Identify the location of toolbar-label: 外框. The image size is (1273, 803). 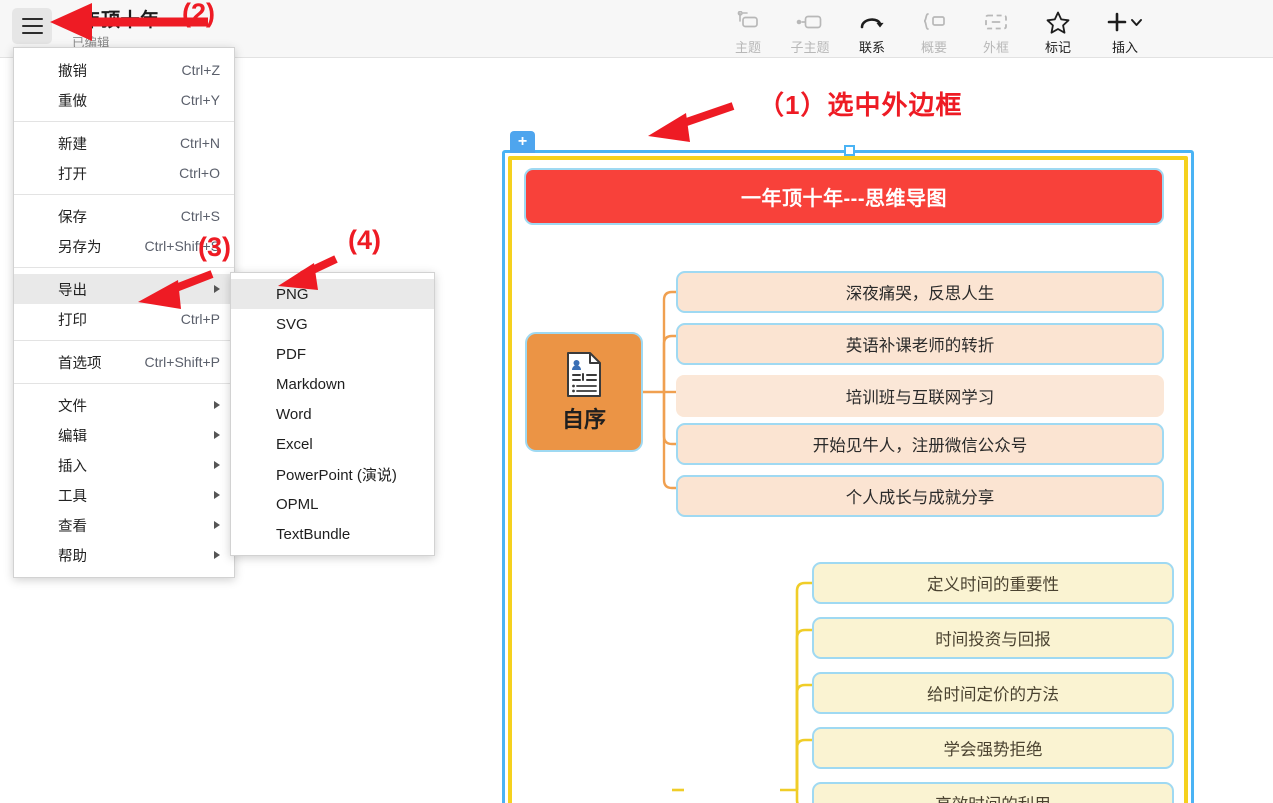
(995, 47).